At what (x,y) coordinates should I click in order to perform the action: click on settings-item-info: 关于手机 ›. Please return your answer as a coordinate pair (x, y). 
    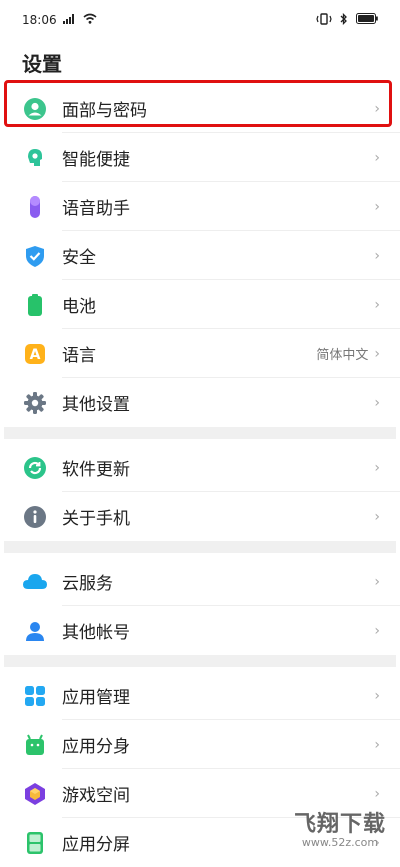
    Looking at the image, I should click on (200, 516).